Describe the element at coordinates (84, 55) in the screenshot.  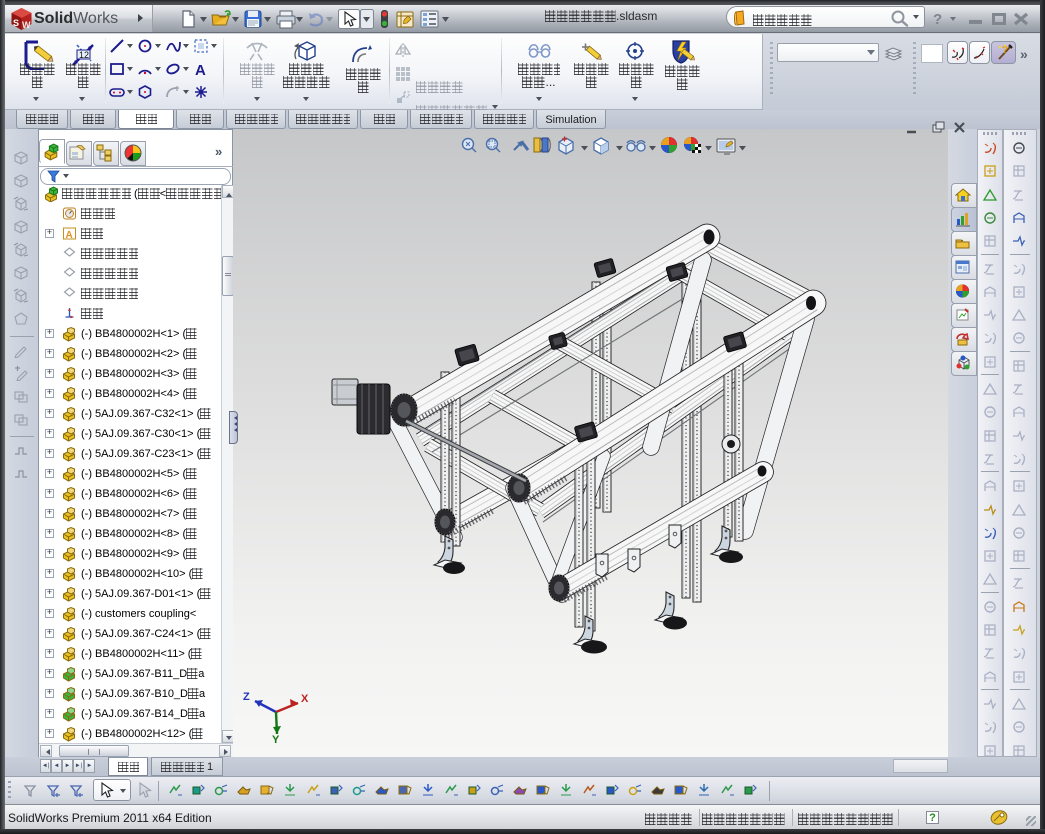
I see `svg-text: 12` at that location.